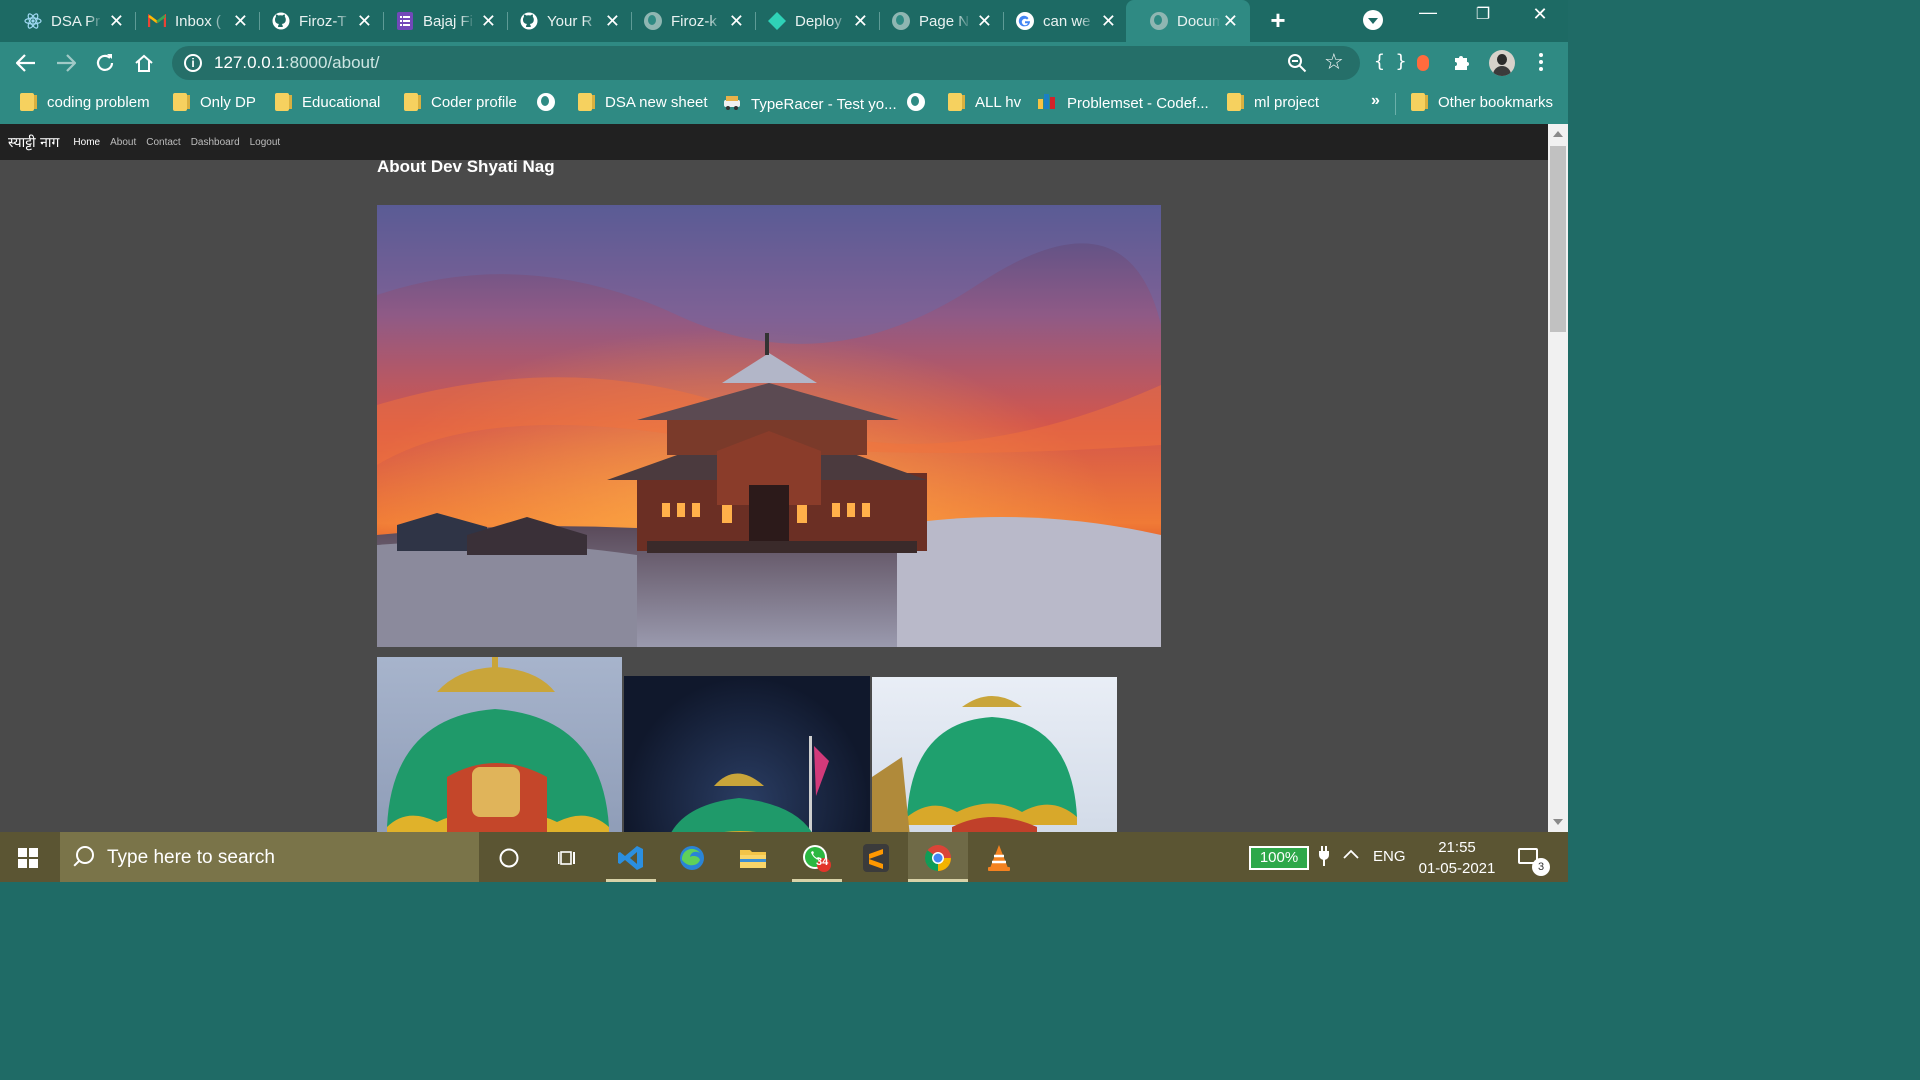 This screenshot has height=1080, width=1920. Describe the element at coordinates (1375, 101) in the screenshot. I see `bookmarks-overflow-button: »` at that location.